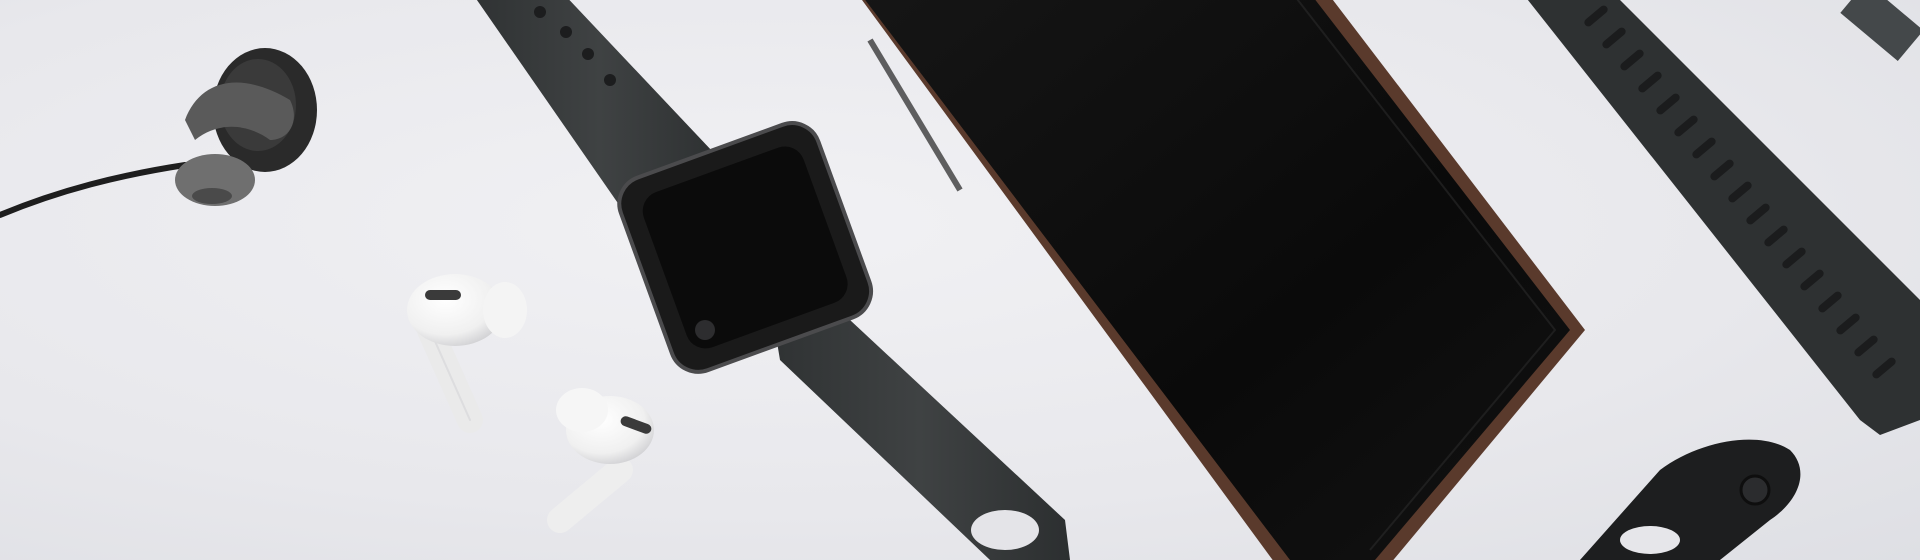 The height and width of the screenshot is (560, 1920). I want to click on earbud-mesh, so click(443, 295).